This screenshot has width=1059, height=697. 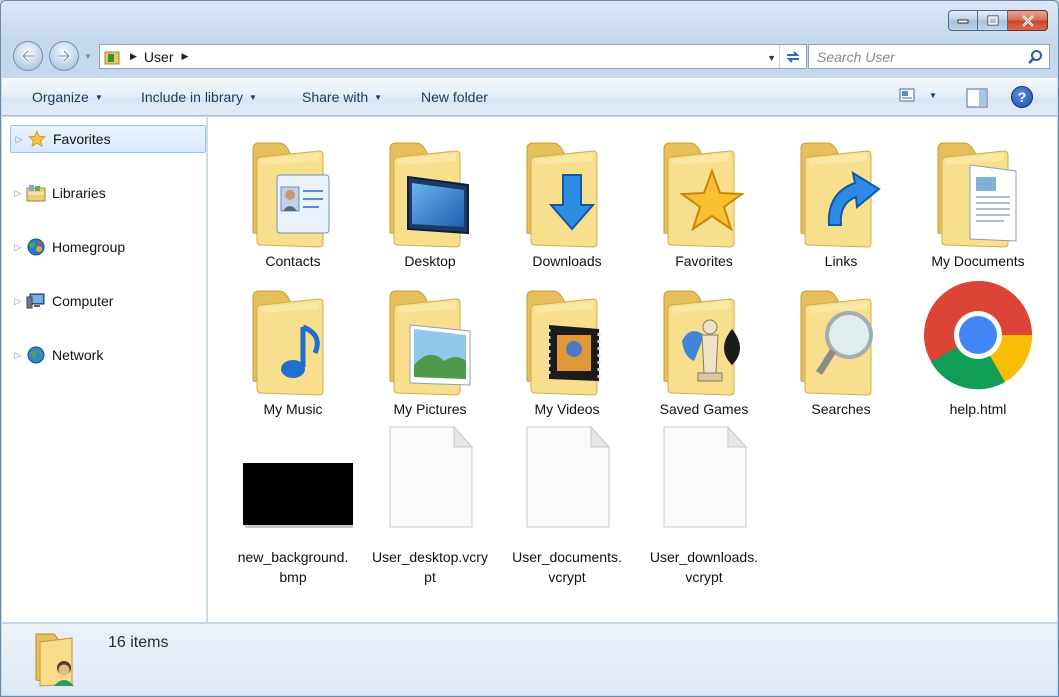 I want to click on file-item: new_background. bmp, so click(x=293, y=502).